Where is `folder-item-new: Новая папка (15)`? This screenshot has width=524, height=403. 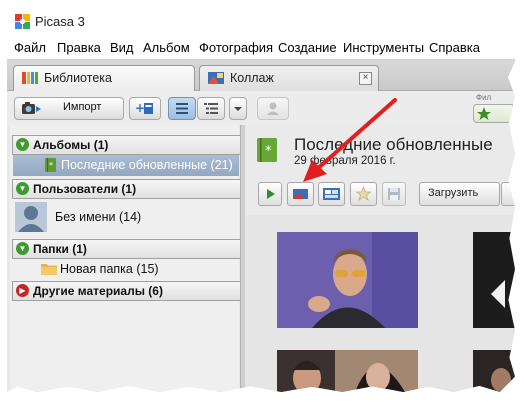
folder-item-new: Новая папка (15) is located at coordinates (126, 269).